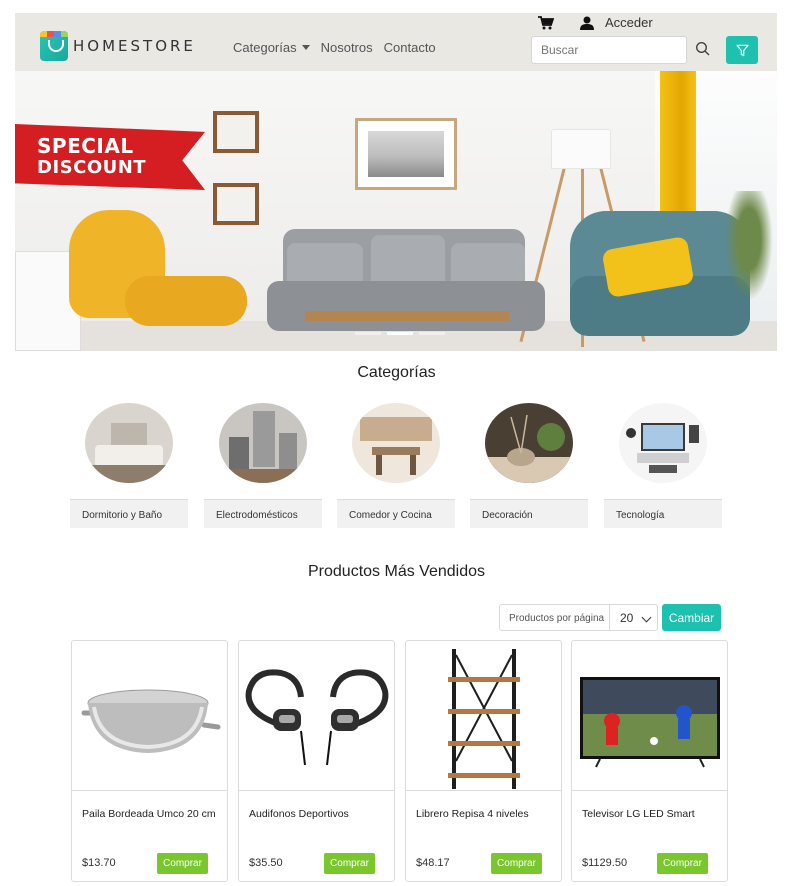 The width and height of the screenshot is (793, 886). I want to click on wall-picture, so click(406, 154).